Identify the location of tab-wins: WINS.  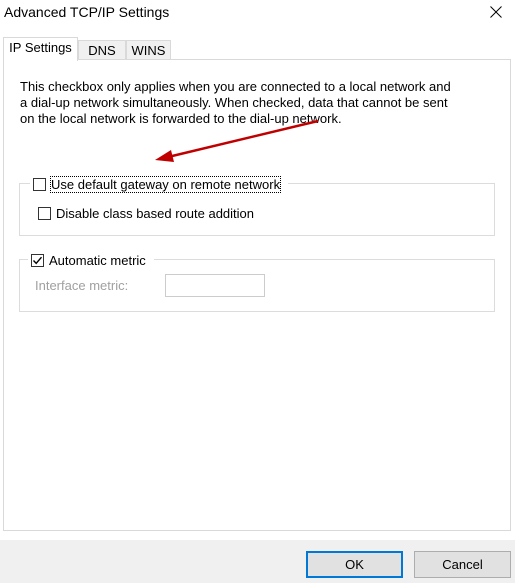
(148, 50).